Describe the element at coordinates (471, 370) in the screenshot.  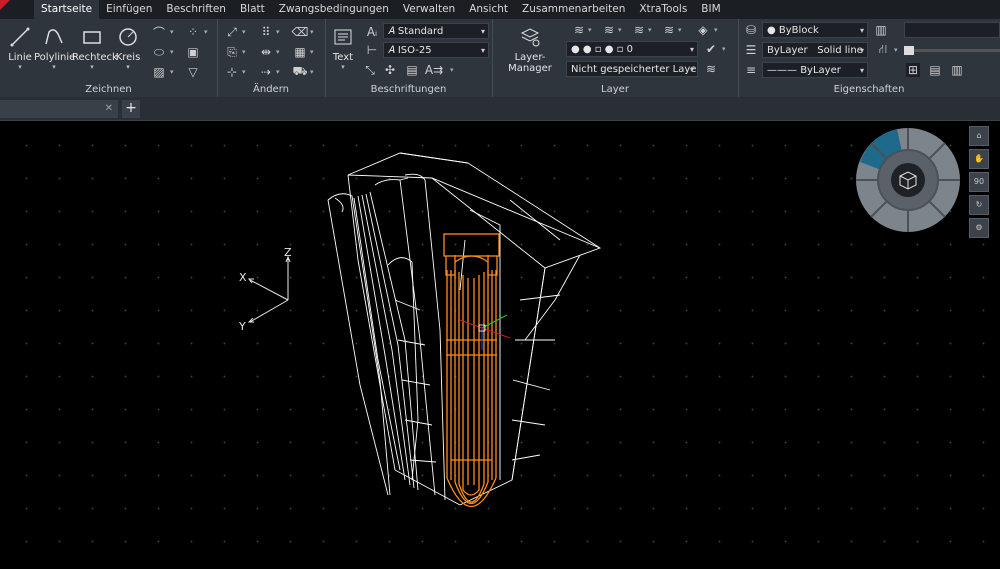
I see `selected-part` at that location.